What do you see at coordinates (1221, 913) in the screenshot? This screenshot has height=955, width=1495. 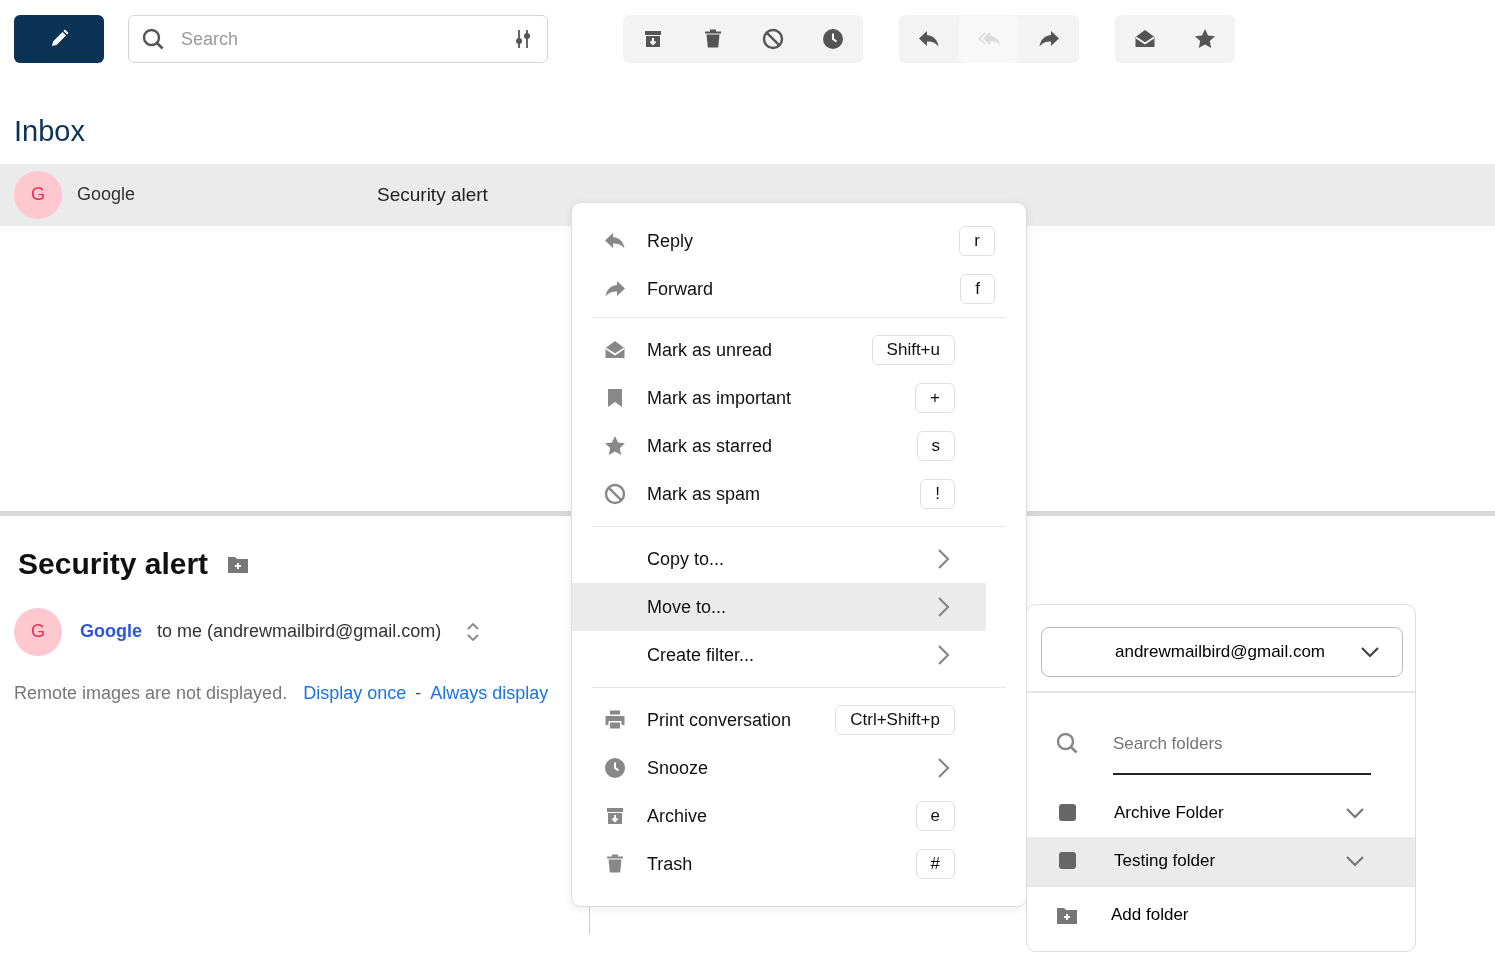 I see `add-folder-button: Add folder` at bounding box center [1221, 913].